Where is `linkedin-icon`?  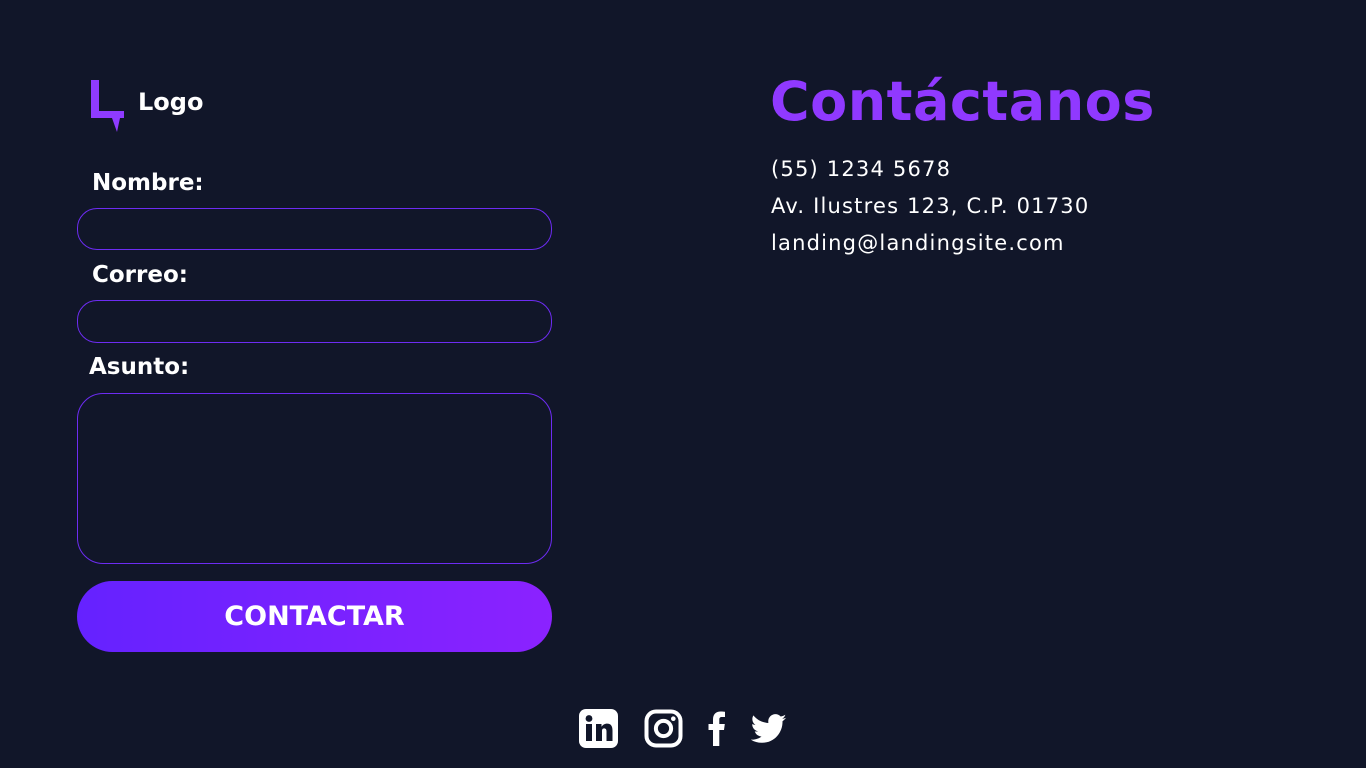
linkedin-icon is located at coordinates (598, 728).